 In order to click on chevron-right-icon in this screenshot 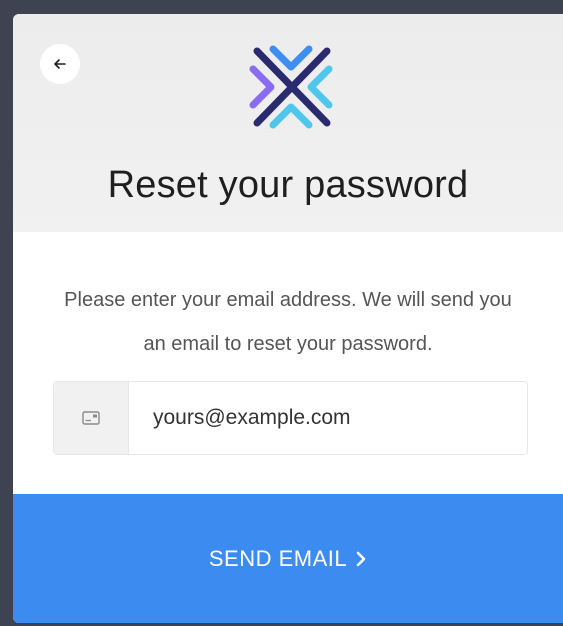, I will do `click(361, 559)`.